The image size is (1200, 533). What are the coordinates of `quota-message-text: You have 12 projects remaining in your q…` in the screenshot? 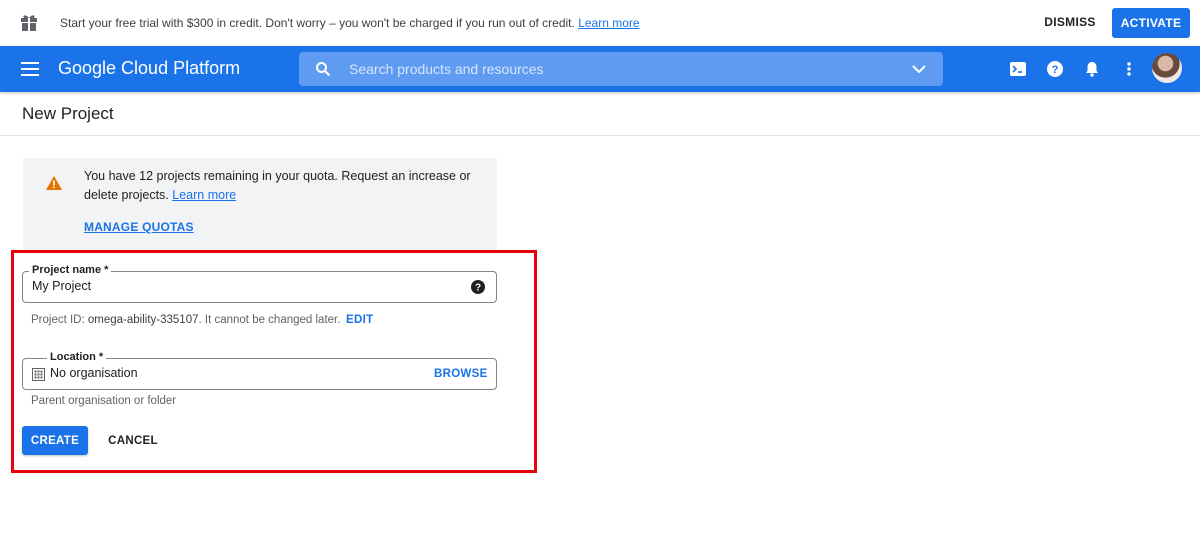 It's located at (277, 185).